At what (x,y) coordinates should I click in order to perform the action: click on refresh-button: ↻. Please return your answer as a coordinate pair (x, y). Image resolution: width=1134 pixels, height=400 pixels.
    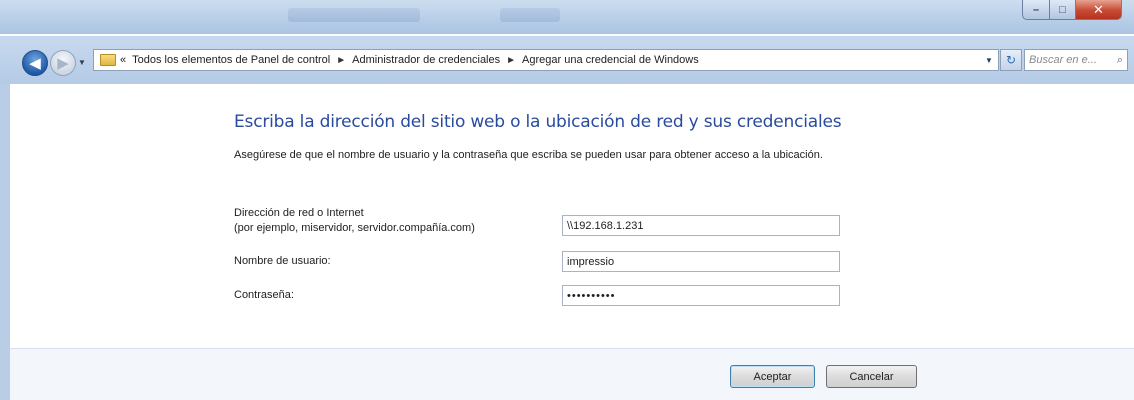
    Looking at the image, I should click on (1011, 60).